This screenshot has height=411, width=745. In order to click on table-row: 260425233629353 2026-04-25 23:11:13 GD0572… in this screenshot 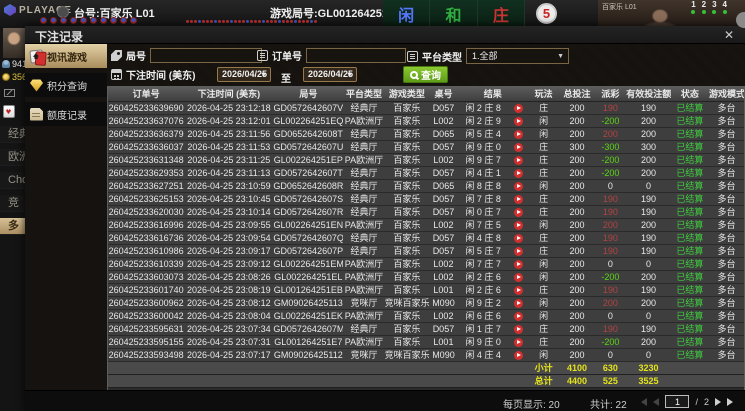, I will do `click(426, 172)`.